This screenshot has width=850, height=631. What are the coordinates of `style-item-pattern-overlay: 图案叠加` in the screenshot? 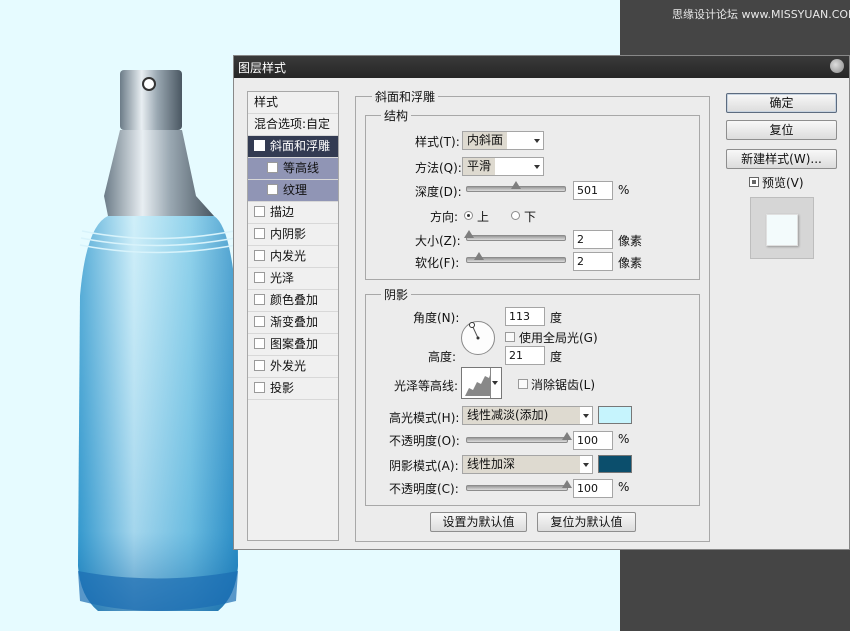 It's located at (293, 345).